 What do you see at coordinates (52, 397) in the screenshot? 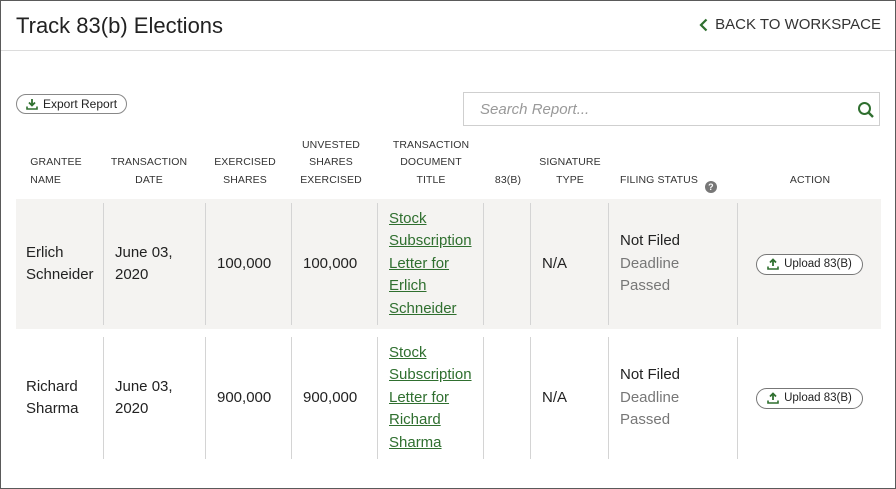
I see `cell-grantee-name: Richard Sharma` at bounding box center [52, 397].